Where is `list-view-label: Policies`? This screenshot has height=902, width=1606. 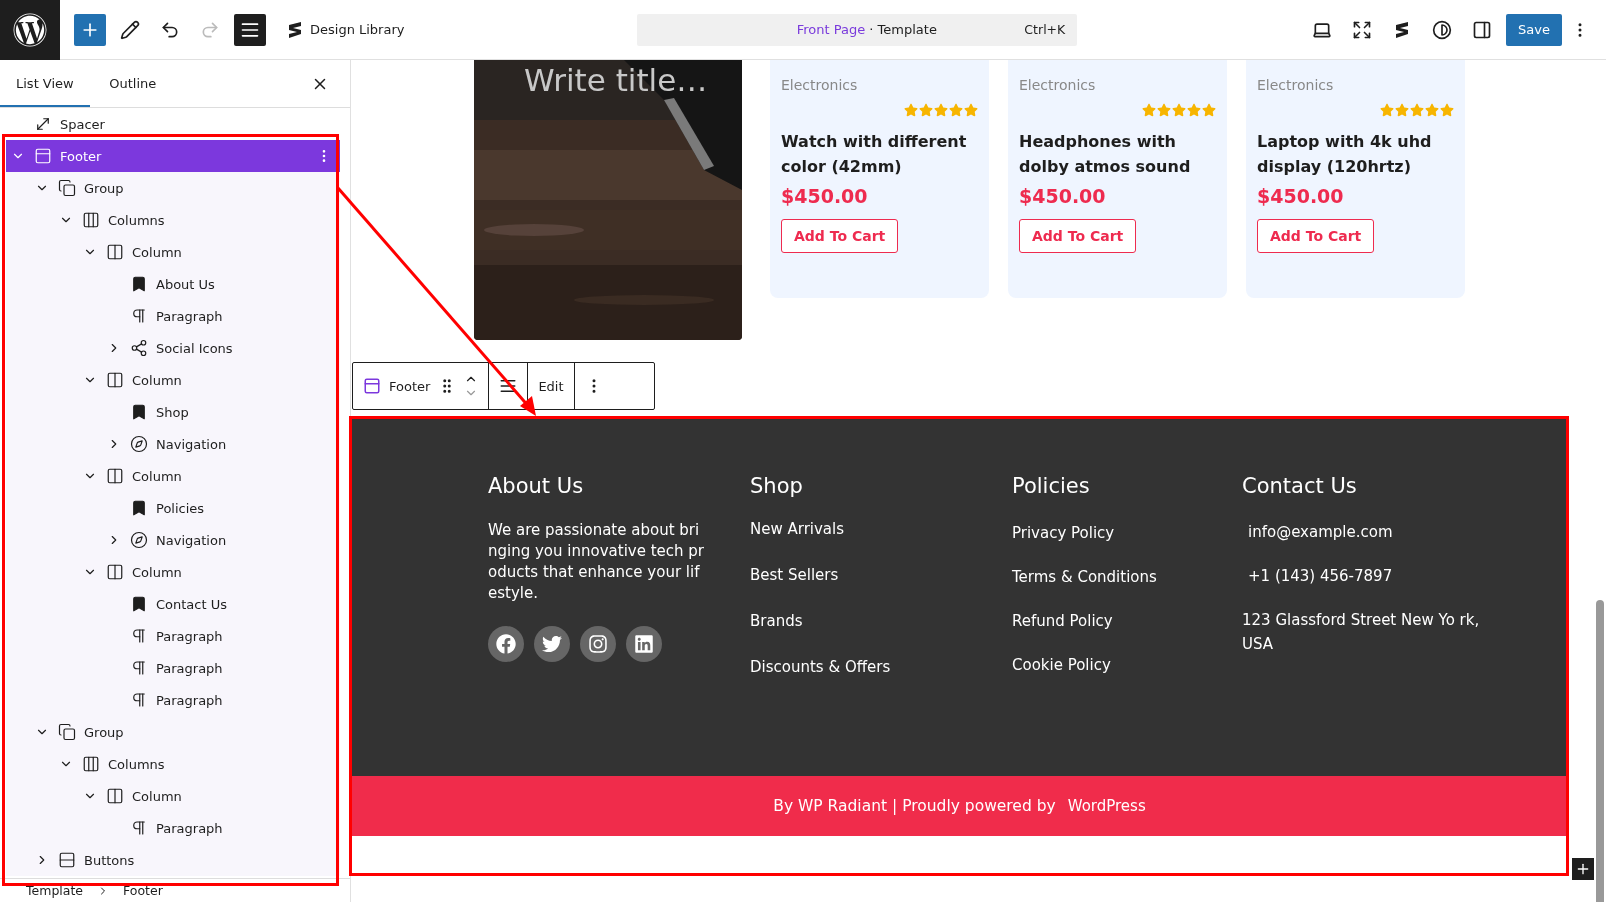 list-view-label: Policies is located at coordinates (180, 508).